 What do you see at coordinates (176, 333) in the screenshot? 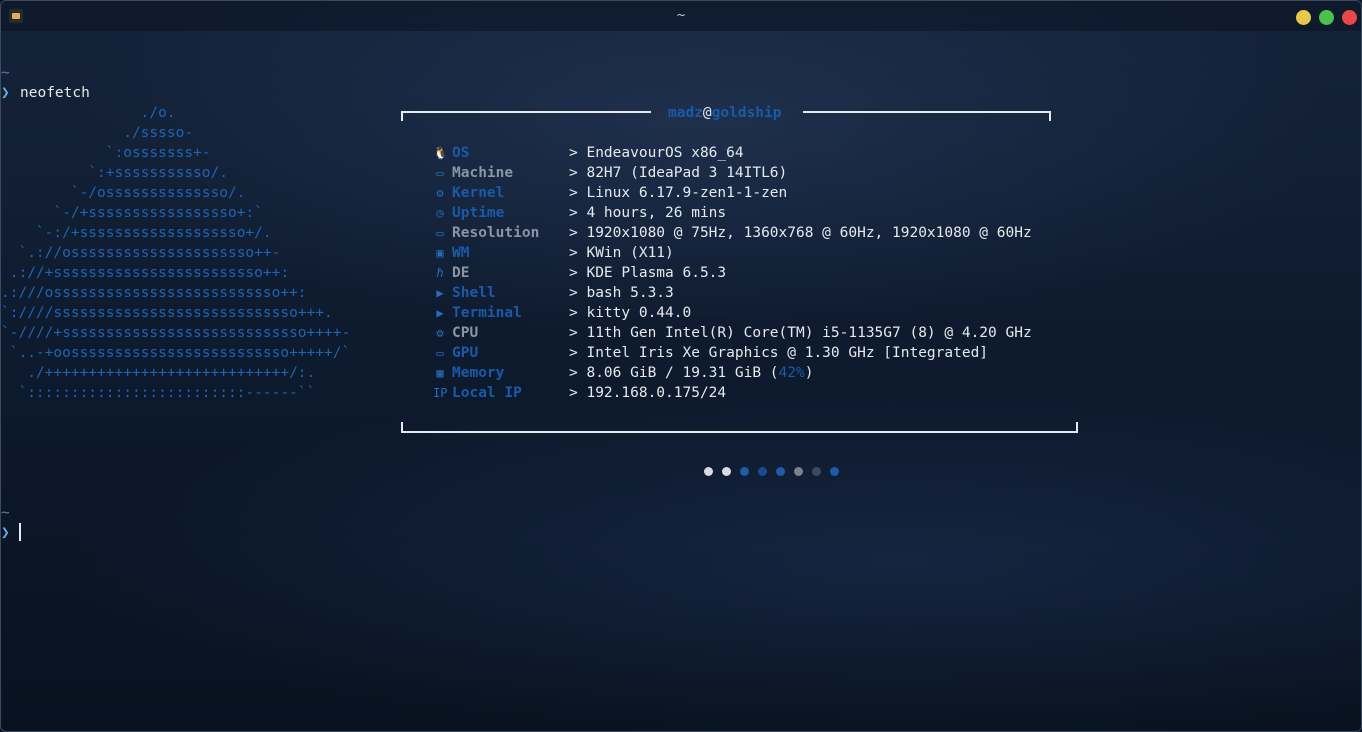
I see `ascii-logo-line: `-////+ssssssssssssssssssssssssssso++++-` at bounding box center [176, 333].